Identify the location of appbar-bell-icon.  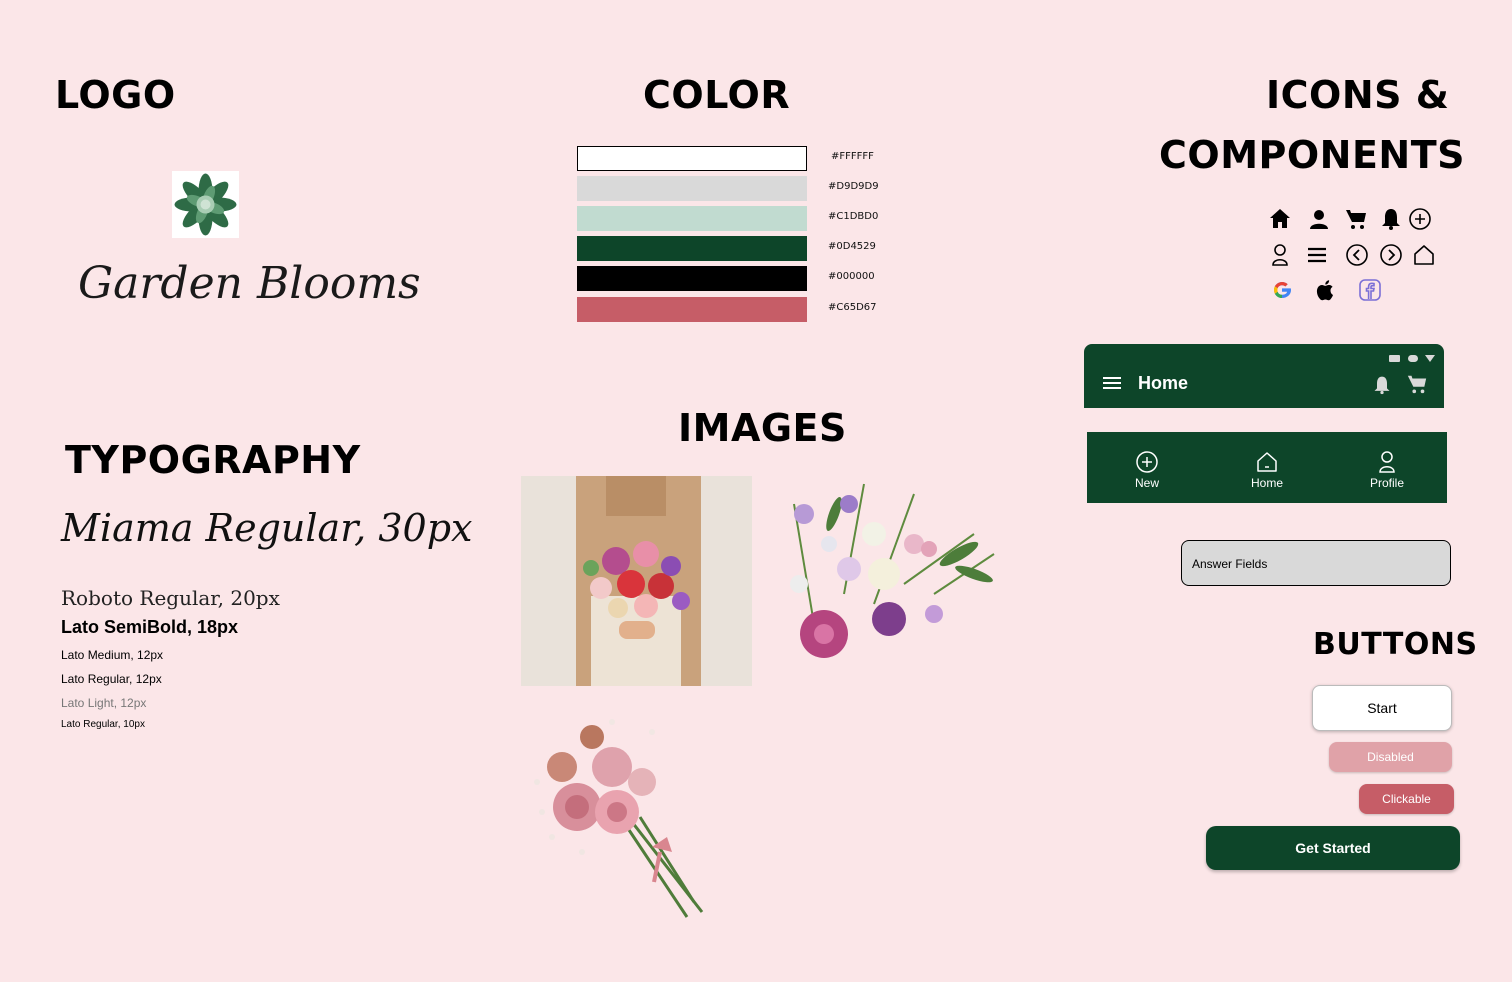
(1382, 387).